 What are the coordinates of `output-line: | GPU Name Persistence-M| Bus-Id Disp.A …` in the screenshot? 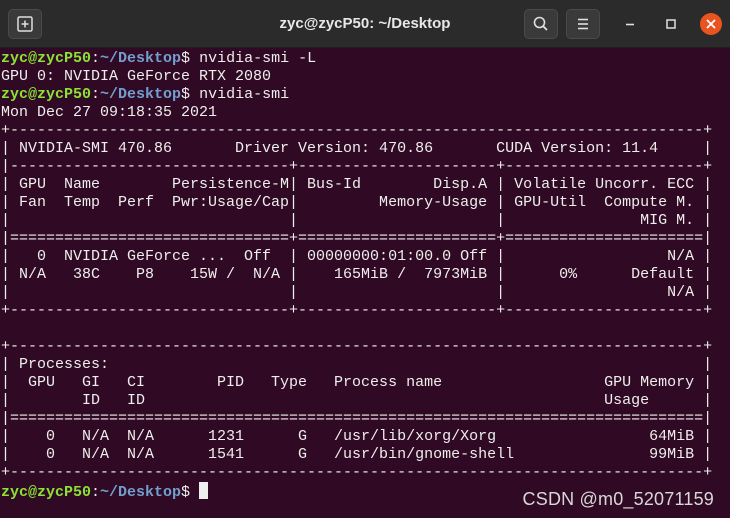 It's located at (357, 184).